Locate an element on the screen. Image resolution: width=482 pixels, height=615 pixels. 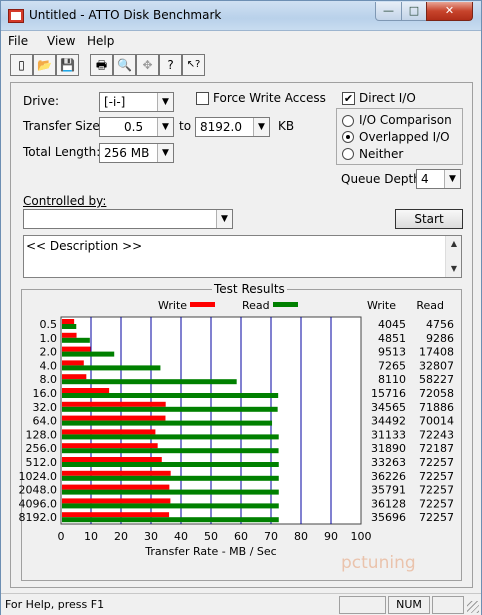
total-length-label: Total Length: is located at coordinates (62, 152).